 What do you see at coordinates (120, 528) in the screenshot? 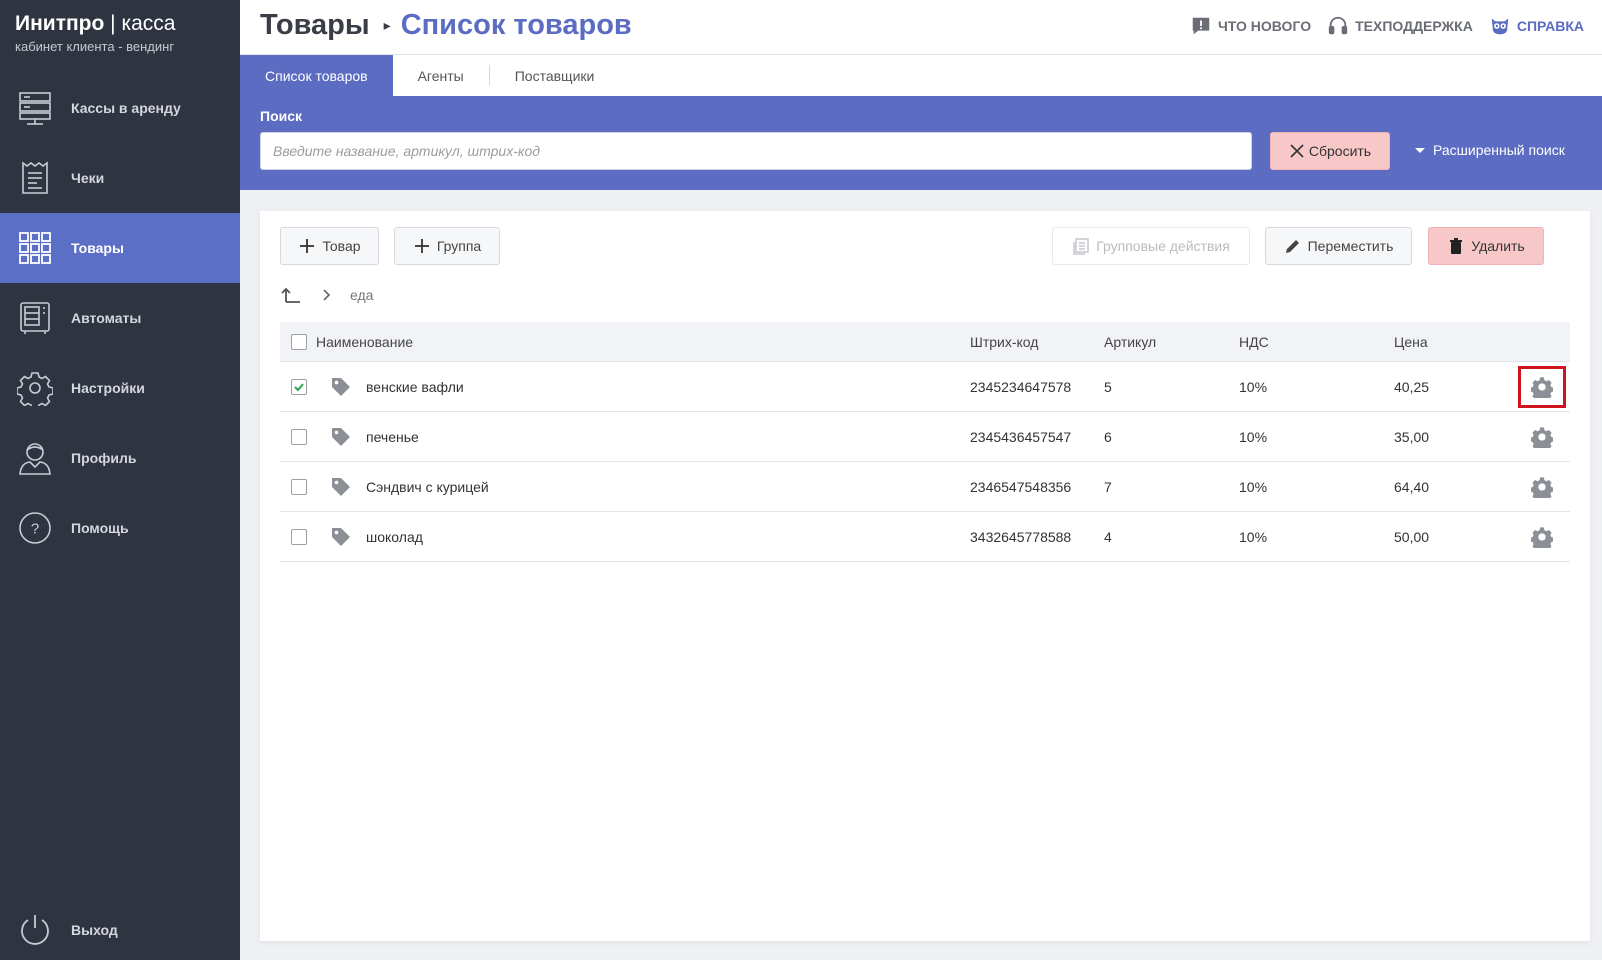
I see `sidebar-item-help: ? Помощь` at bounding box center [120, 528].